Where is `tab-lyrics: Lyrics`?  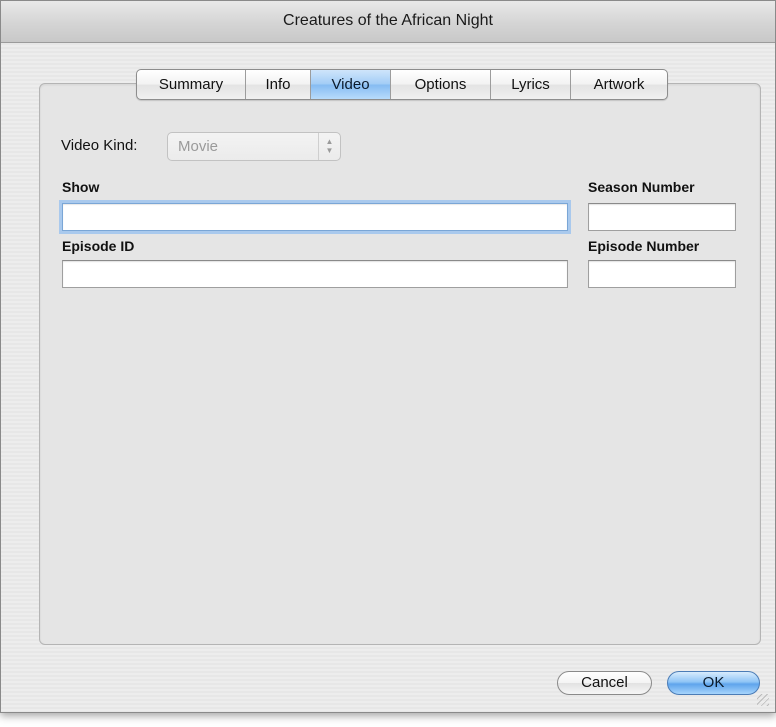 tab-lyrics: Lyrics is located at coordinates (530, 84).